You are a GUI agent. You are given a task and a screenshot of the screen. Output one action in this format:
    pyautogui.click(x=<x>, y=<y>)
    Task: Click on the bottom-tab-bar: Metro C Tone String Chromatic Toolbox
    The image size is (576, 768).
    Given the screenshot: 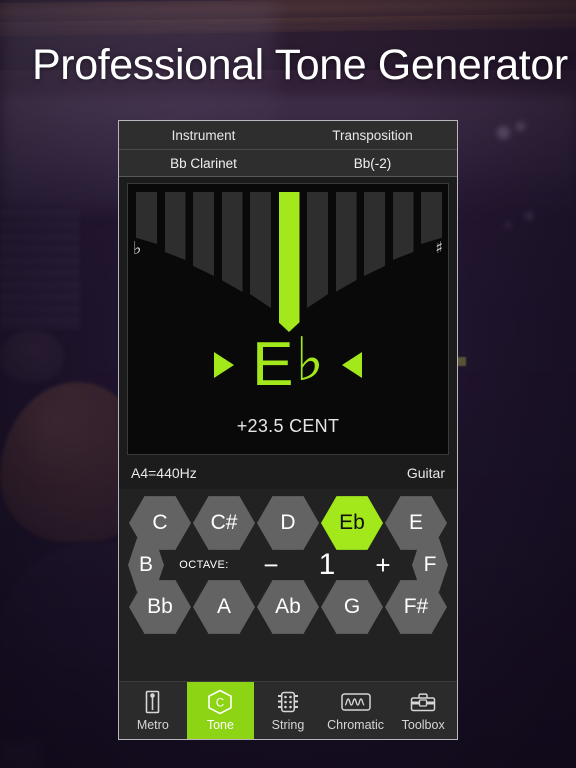 What is the action you would take?
    pyautogui.click(x=288, y=710)
    